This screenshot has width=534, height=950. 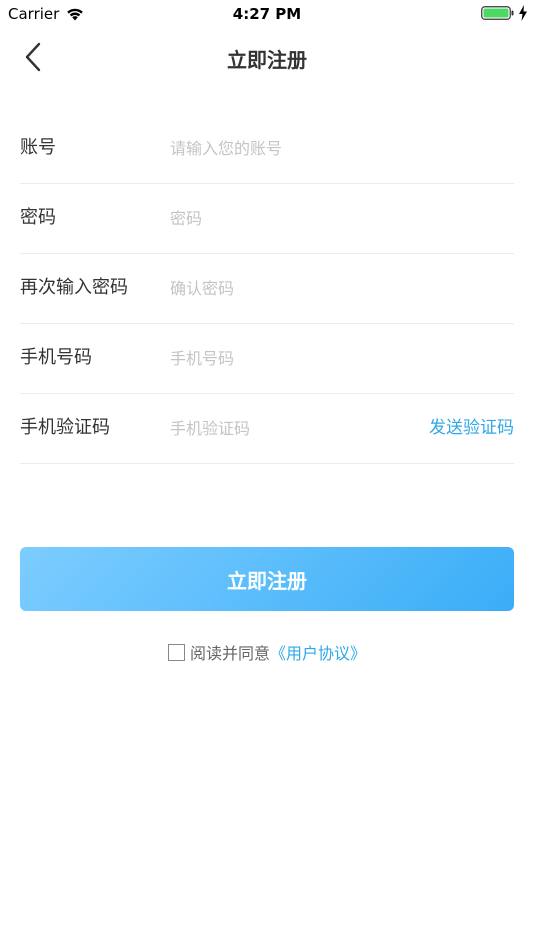 What do you see at coordinates (290, 218) in the screenshot?
I see `password-input` at bounding box center [290, 218].